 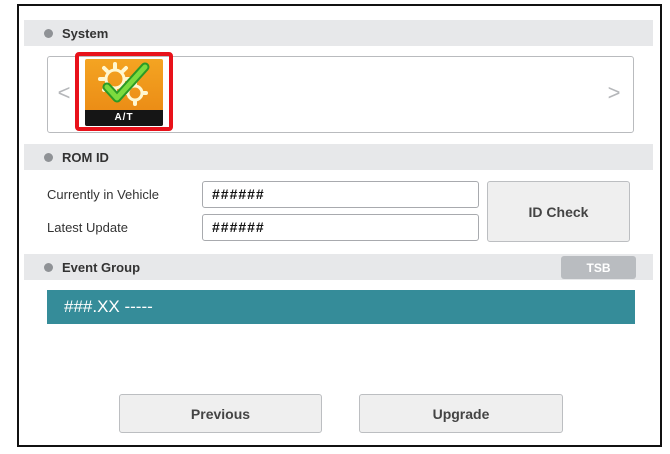 What do you see at coordinates (340, 227) in the screenshot?
I see `latest-update-field: ######` at bounding box center [340, 227].